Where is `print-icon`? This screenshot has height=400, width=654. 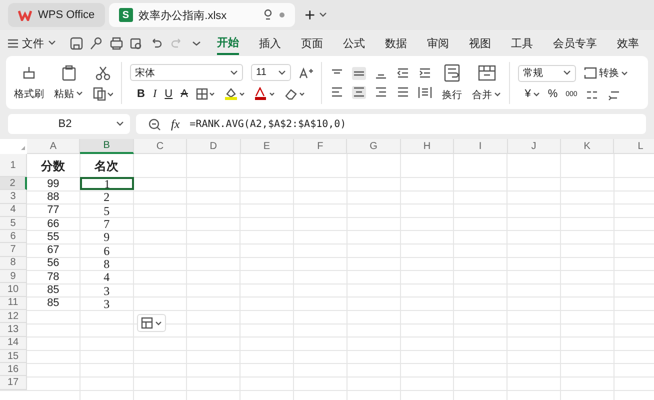 print-icon is located at coordinates (116, 43).